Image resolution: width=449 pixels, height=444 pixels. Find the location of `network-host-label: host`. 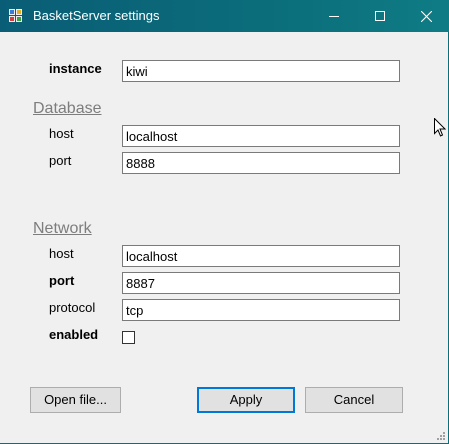

network-host-label: host is located at coordinates (61, 253).